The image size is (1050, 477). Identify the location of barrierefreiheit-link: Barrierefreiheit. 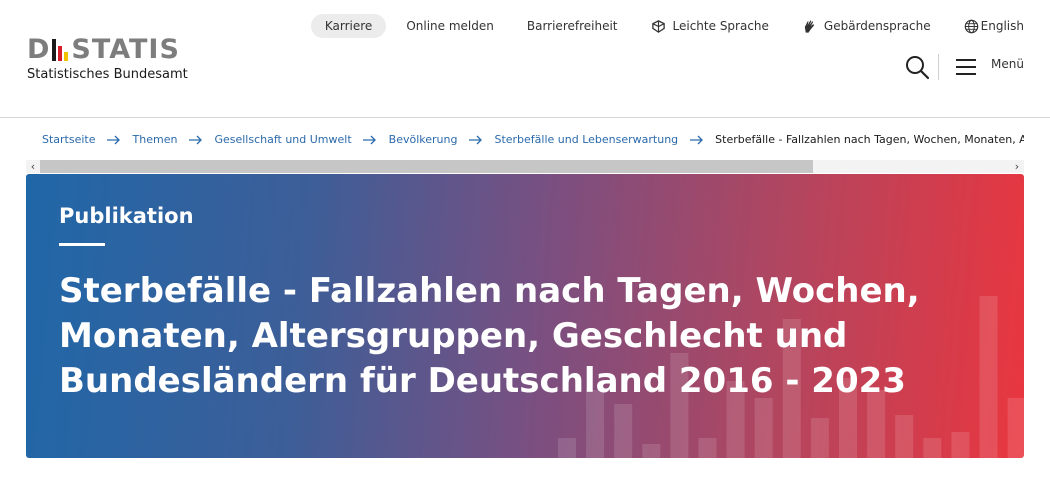
(572, 26).